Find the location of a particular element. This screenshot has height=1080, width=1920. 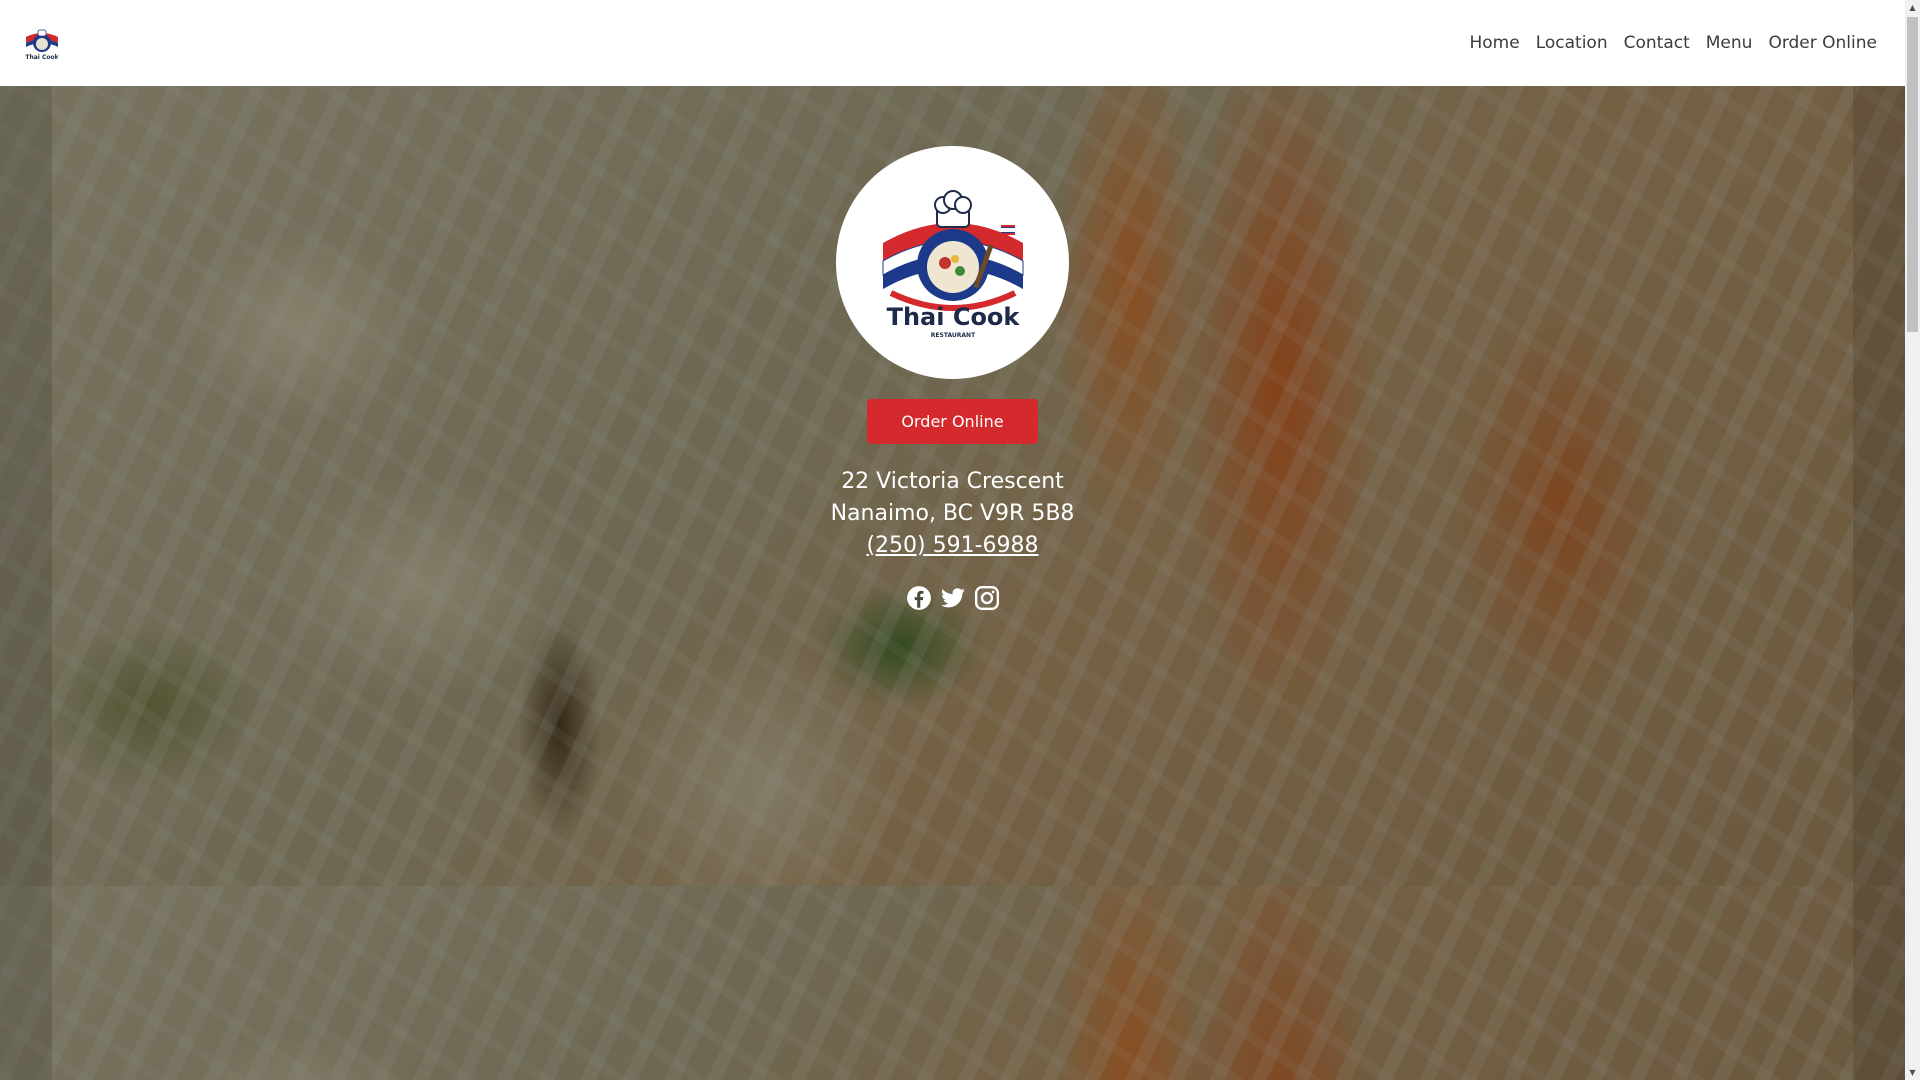

social-links is located at coordinates (953, 598).